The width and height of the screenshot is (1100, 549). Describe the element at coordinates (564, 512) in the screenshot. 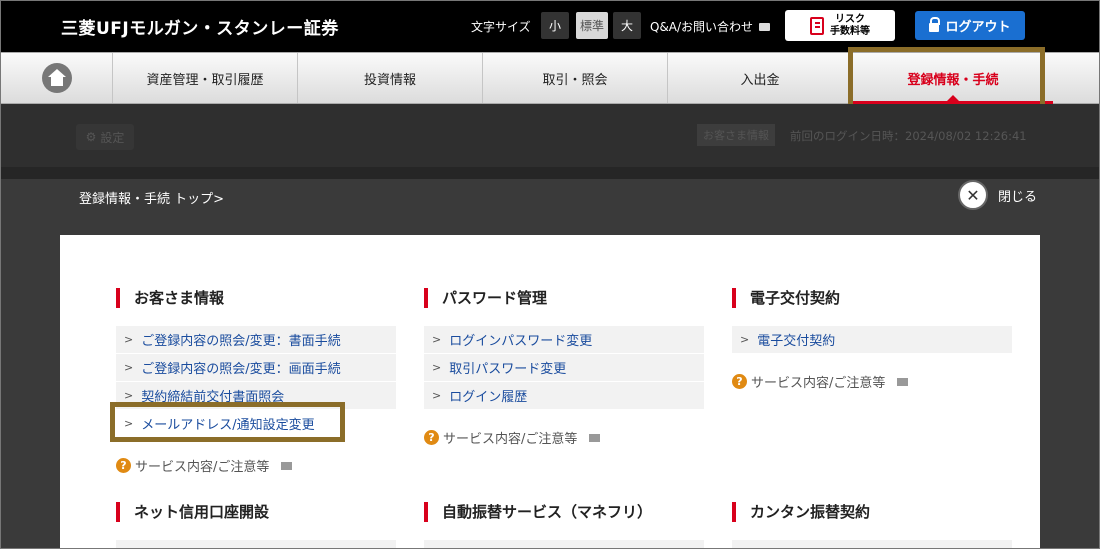

I see `section-title: 自動振替サービス（マネフリ）` at that location.